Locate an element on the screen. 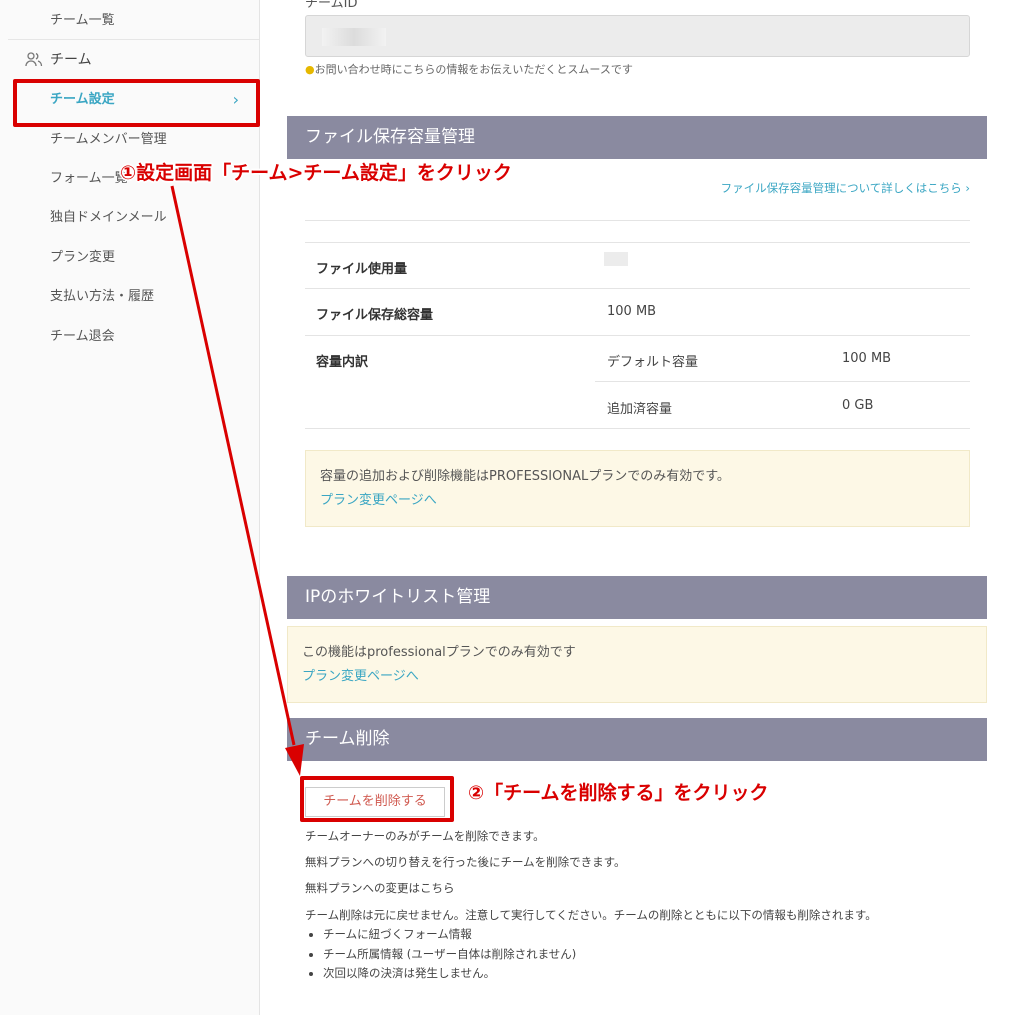  lightbulb-icon: ● is located at coordinates (310, 69).